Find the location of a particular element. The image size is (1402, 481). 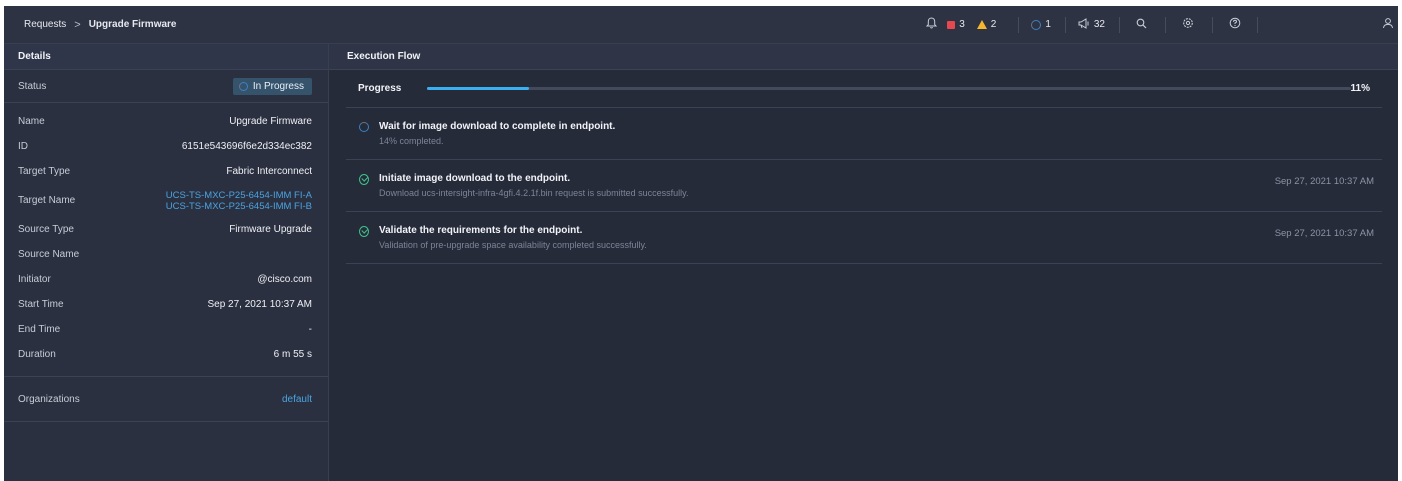

detail-label: End Time is located at coordinates (39, 329).